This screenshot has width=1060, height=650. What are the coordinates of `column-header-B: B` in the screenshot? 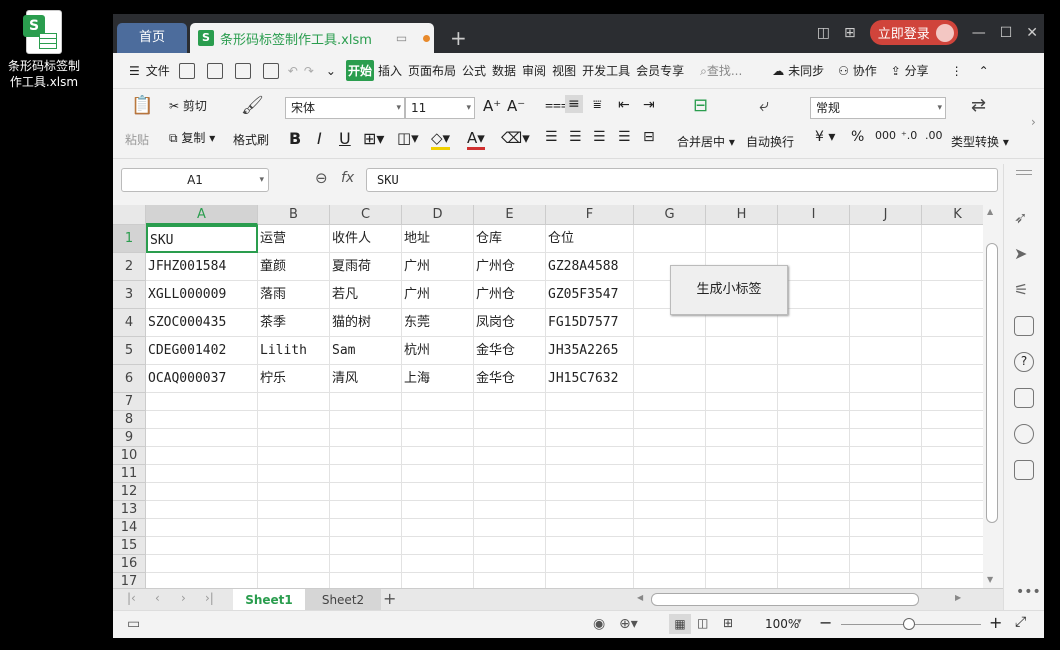 It's located at (294, 215).